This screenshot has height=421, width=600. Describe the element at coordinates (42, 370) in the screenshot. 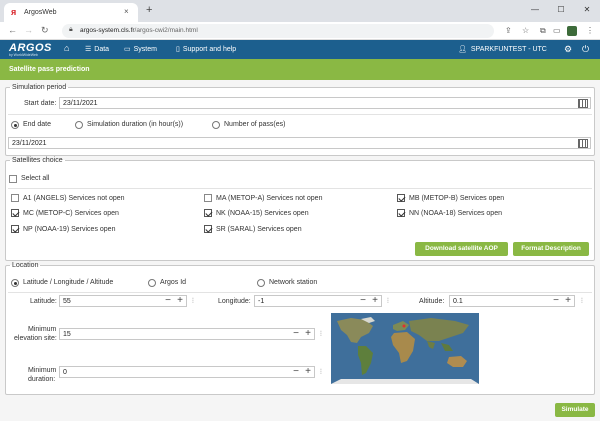

I see `duration-label-line1: Minimum` at that location.